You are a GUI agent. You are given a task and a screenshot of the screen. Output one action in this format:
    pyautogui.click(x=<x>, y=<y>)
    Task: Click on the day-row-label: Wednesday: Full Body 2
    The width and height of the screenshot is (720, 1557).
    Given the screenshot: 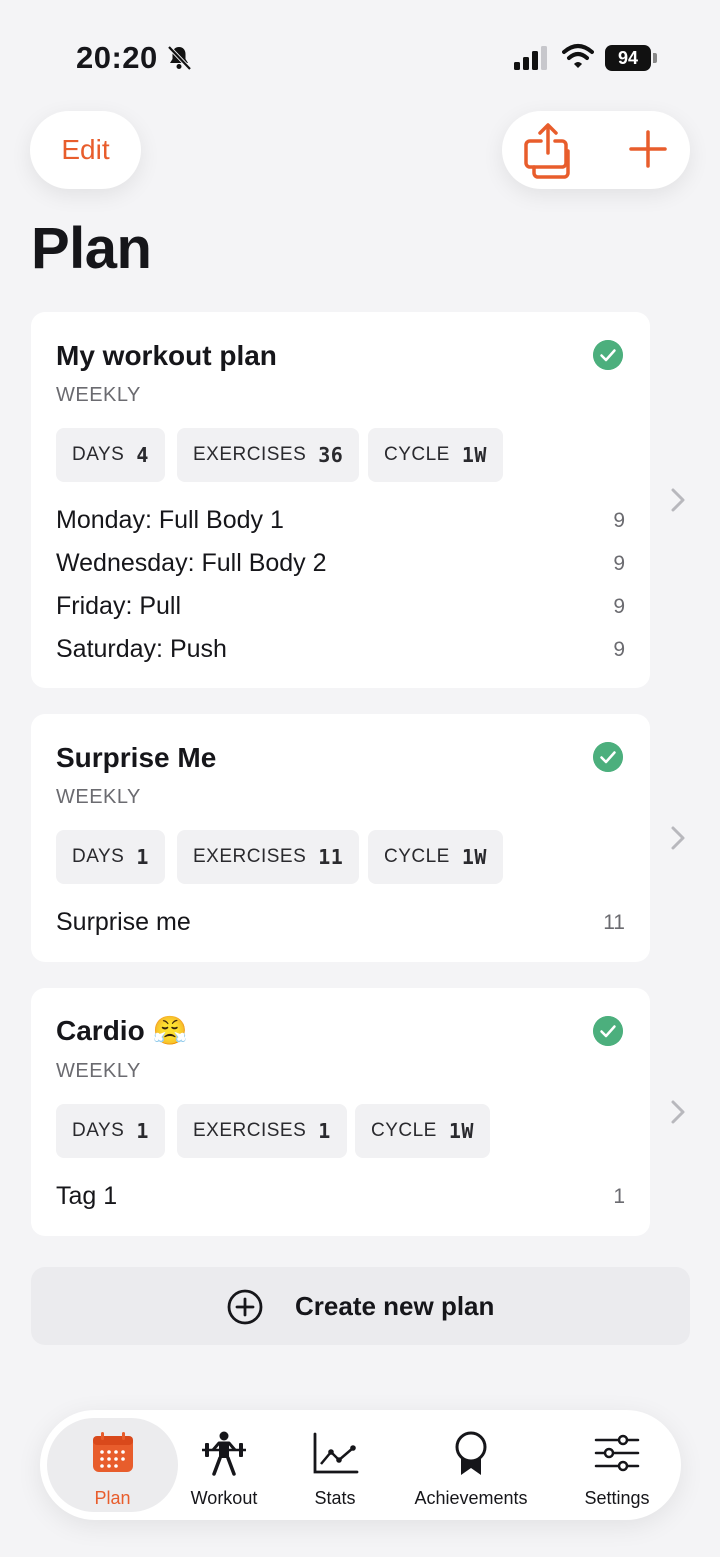 What is the action you would take?
    pyautogui.click(x=191, y=563)
    